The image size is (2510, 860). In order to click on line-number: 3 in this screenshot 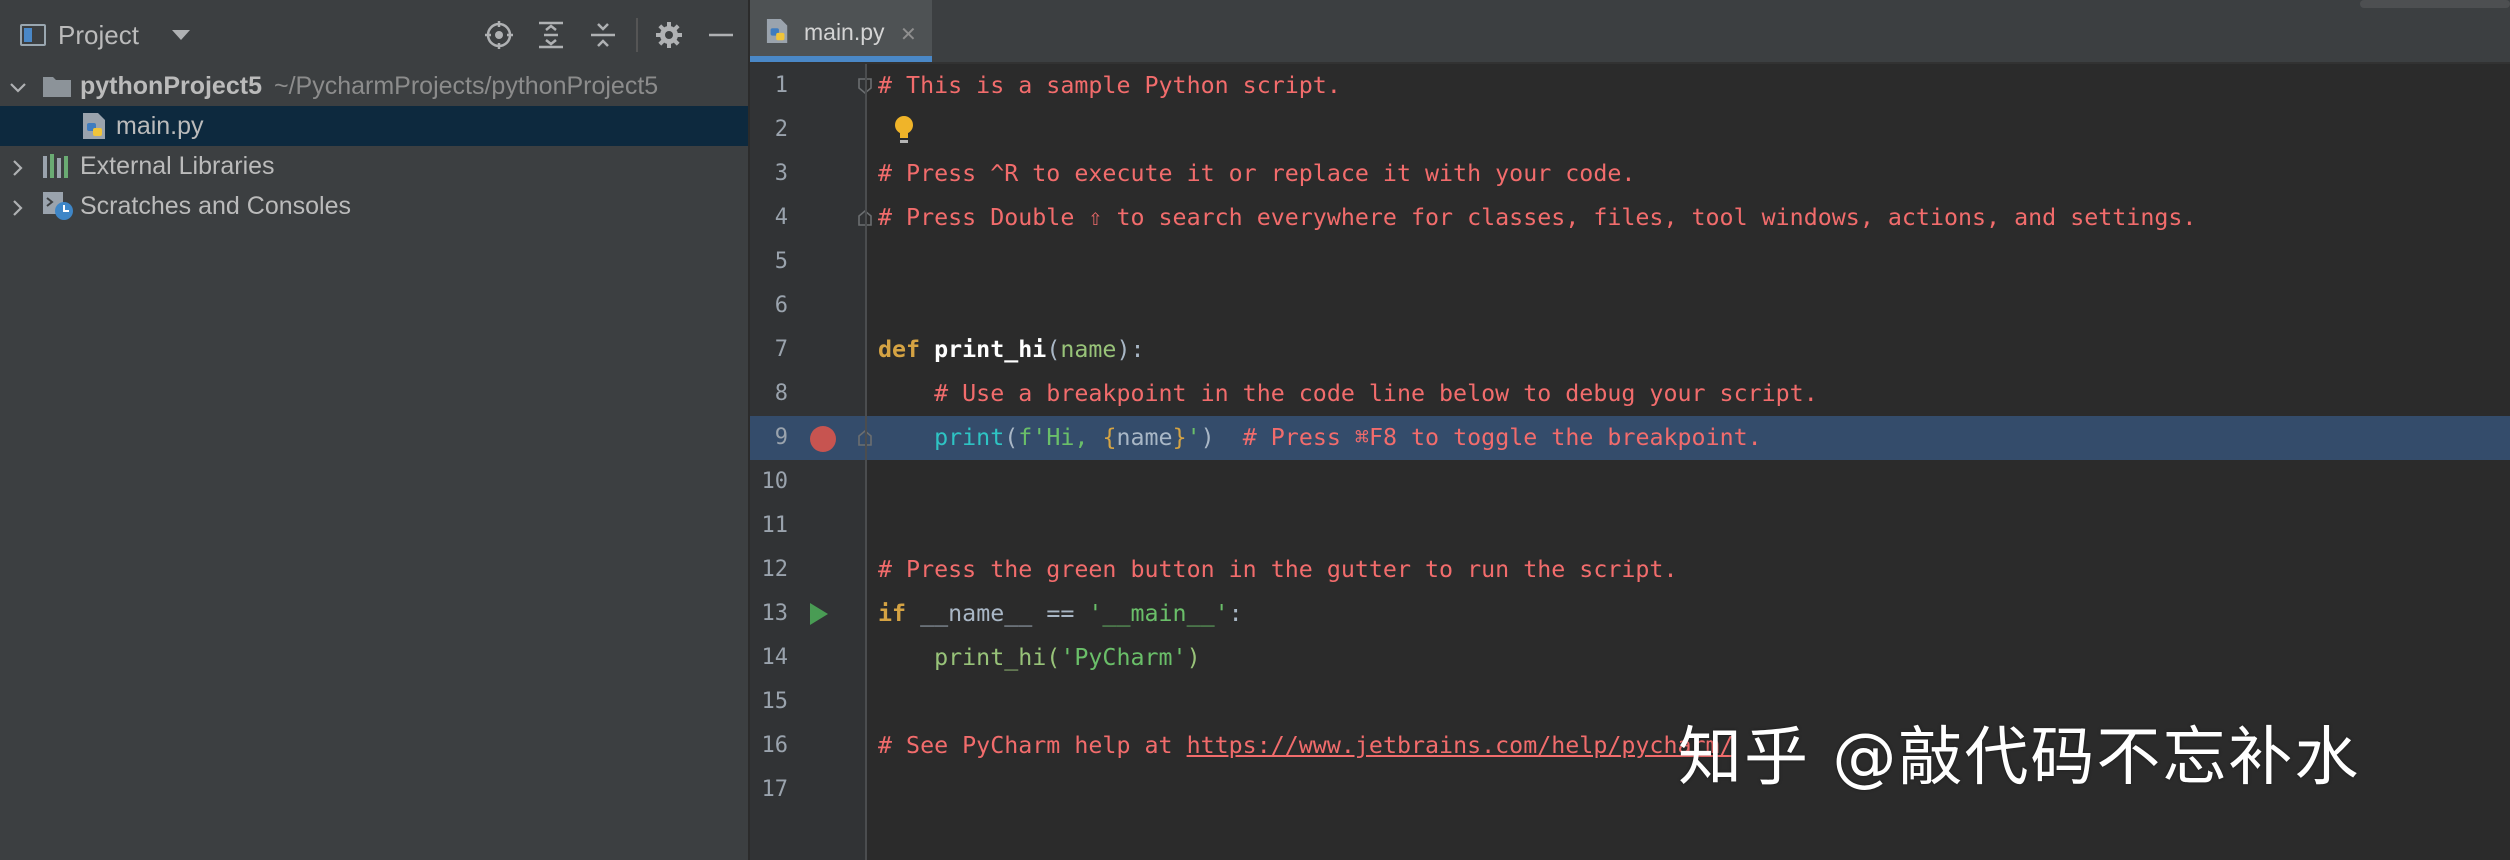, I will do `click(781, 173)`.